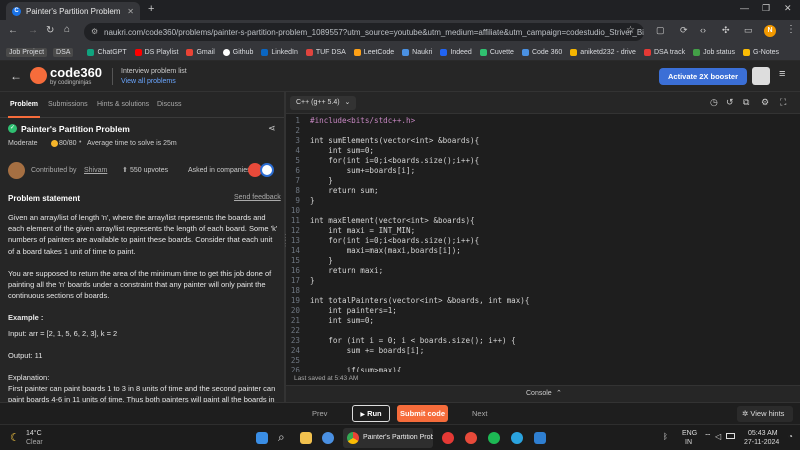 Image resolution: width=800 pixels, height=450 pixels. What do you see at coordinates (782, 74) in the screenshot?
I see `header-menu-icon: ≡` at bounding box center [782, 74].